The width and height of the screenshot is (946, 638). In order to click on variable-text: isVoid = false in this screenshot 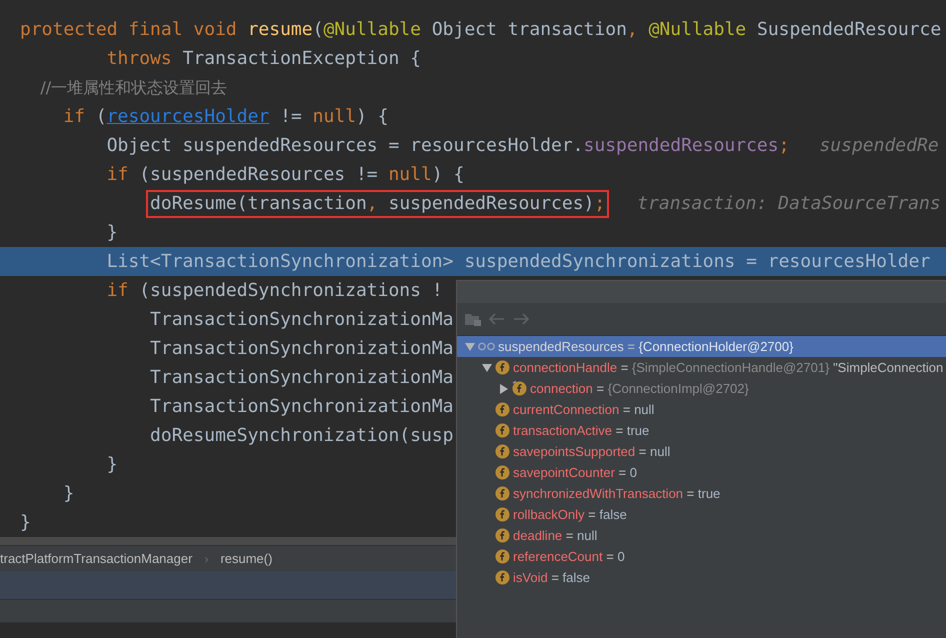, I will do `click(551, 577)`.